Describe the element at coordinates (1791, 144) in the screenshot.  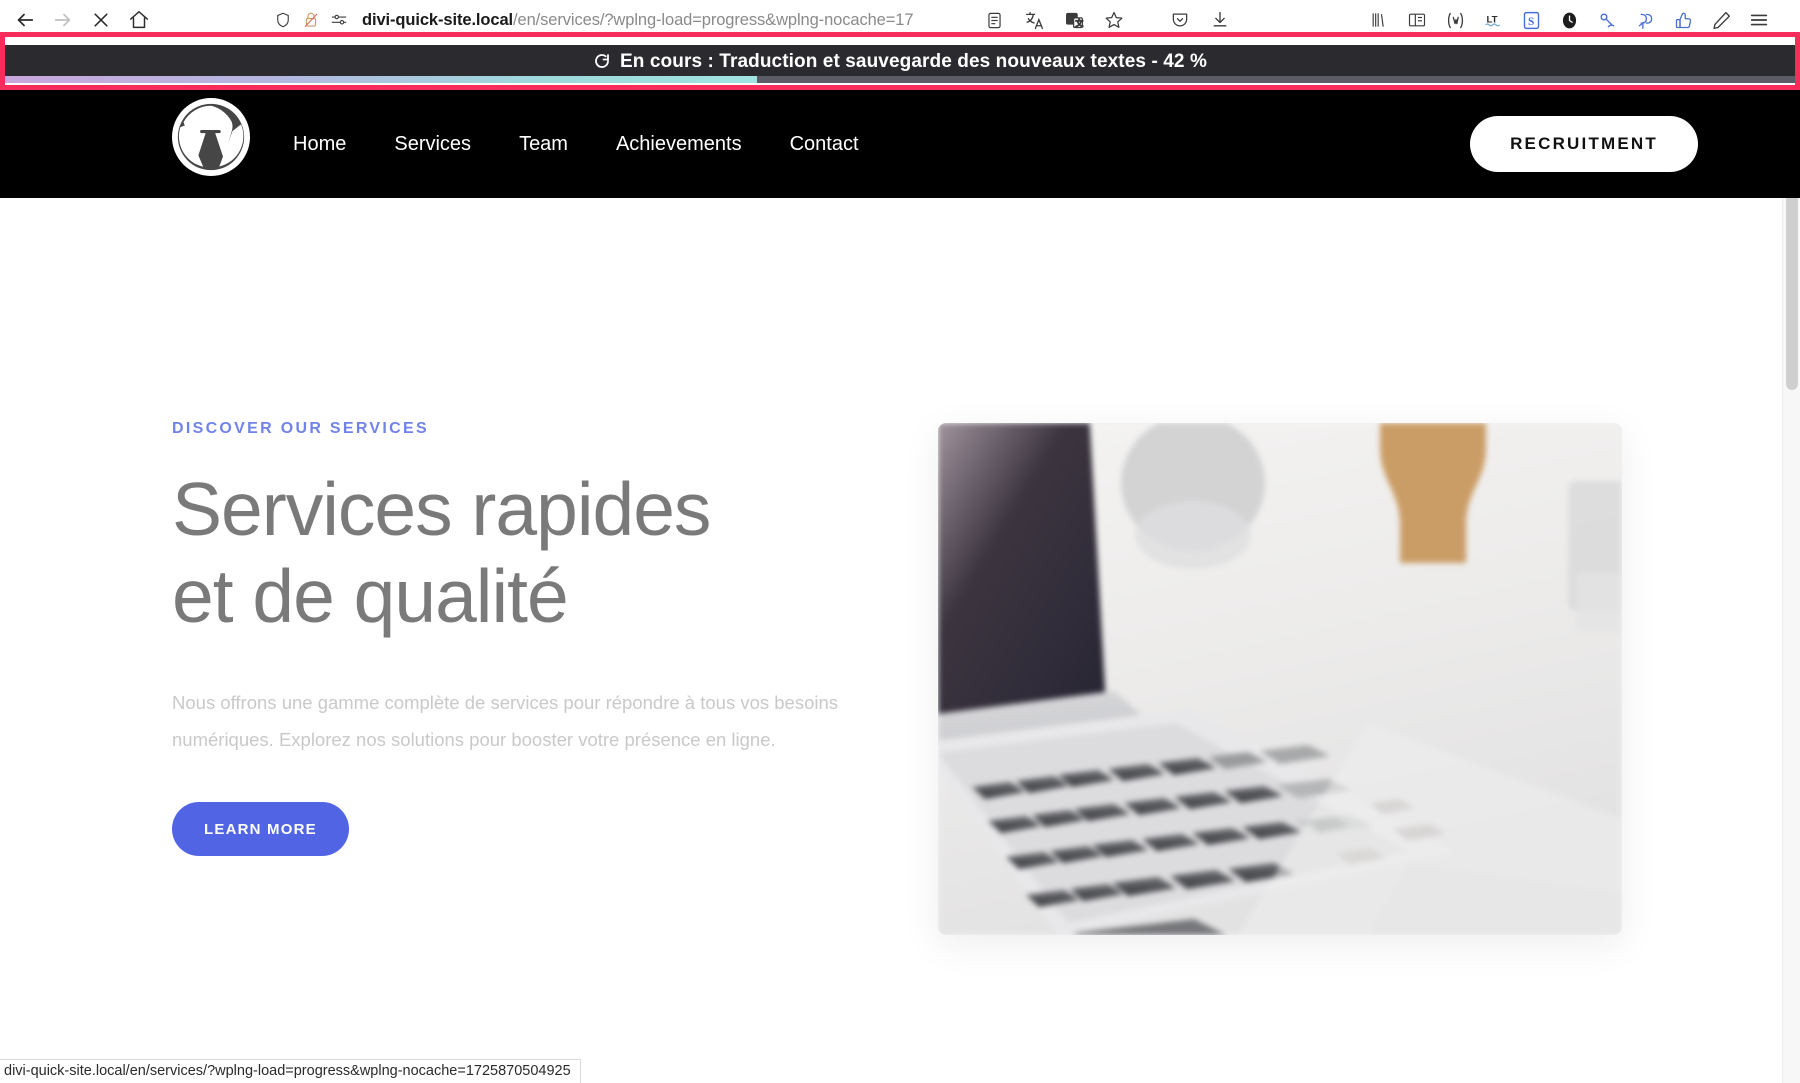
I see `scrollbar-header-overlay` at that location.